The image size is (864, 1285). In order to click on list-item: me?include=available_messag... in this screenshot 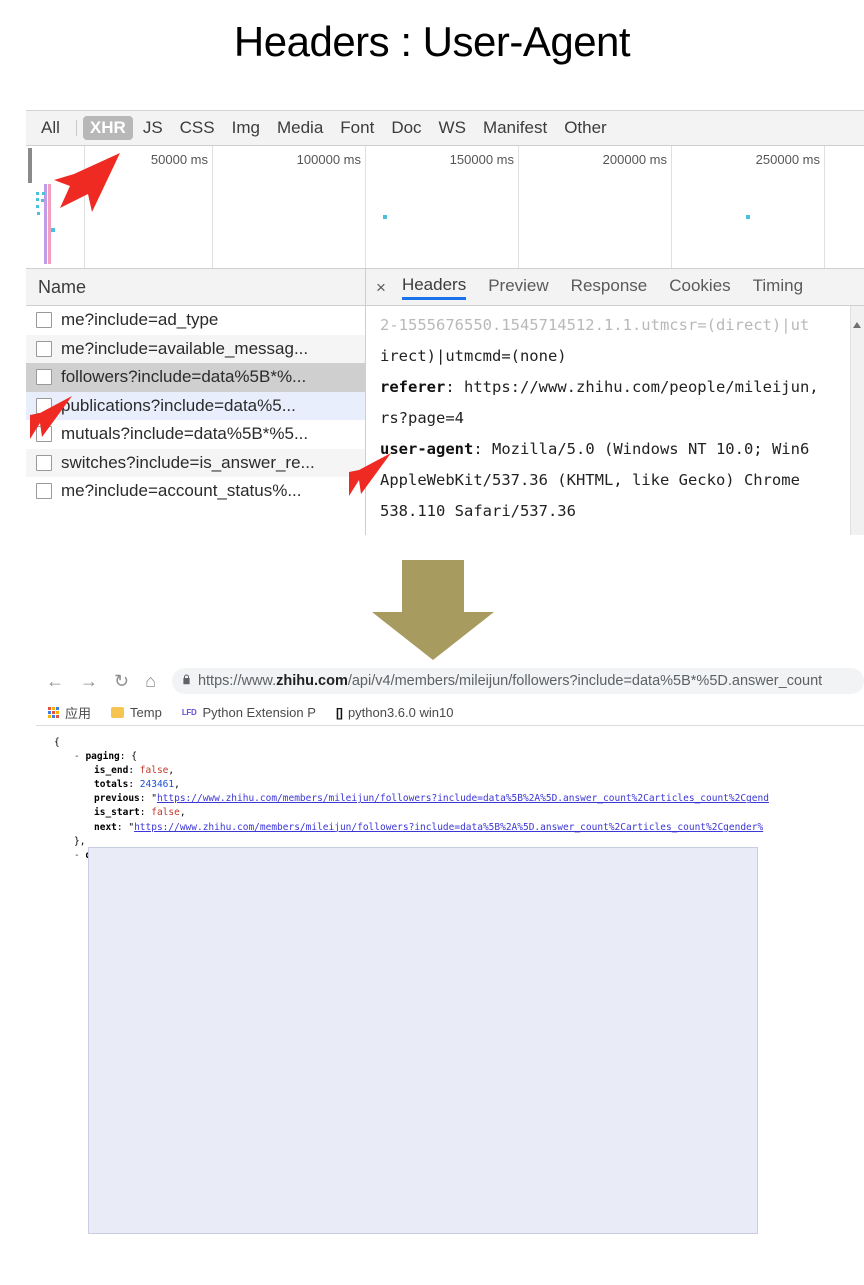, I will do `click(195, 348)`.